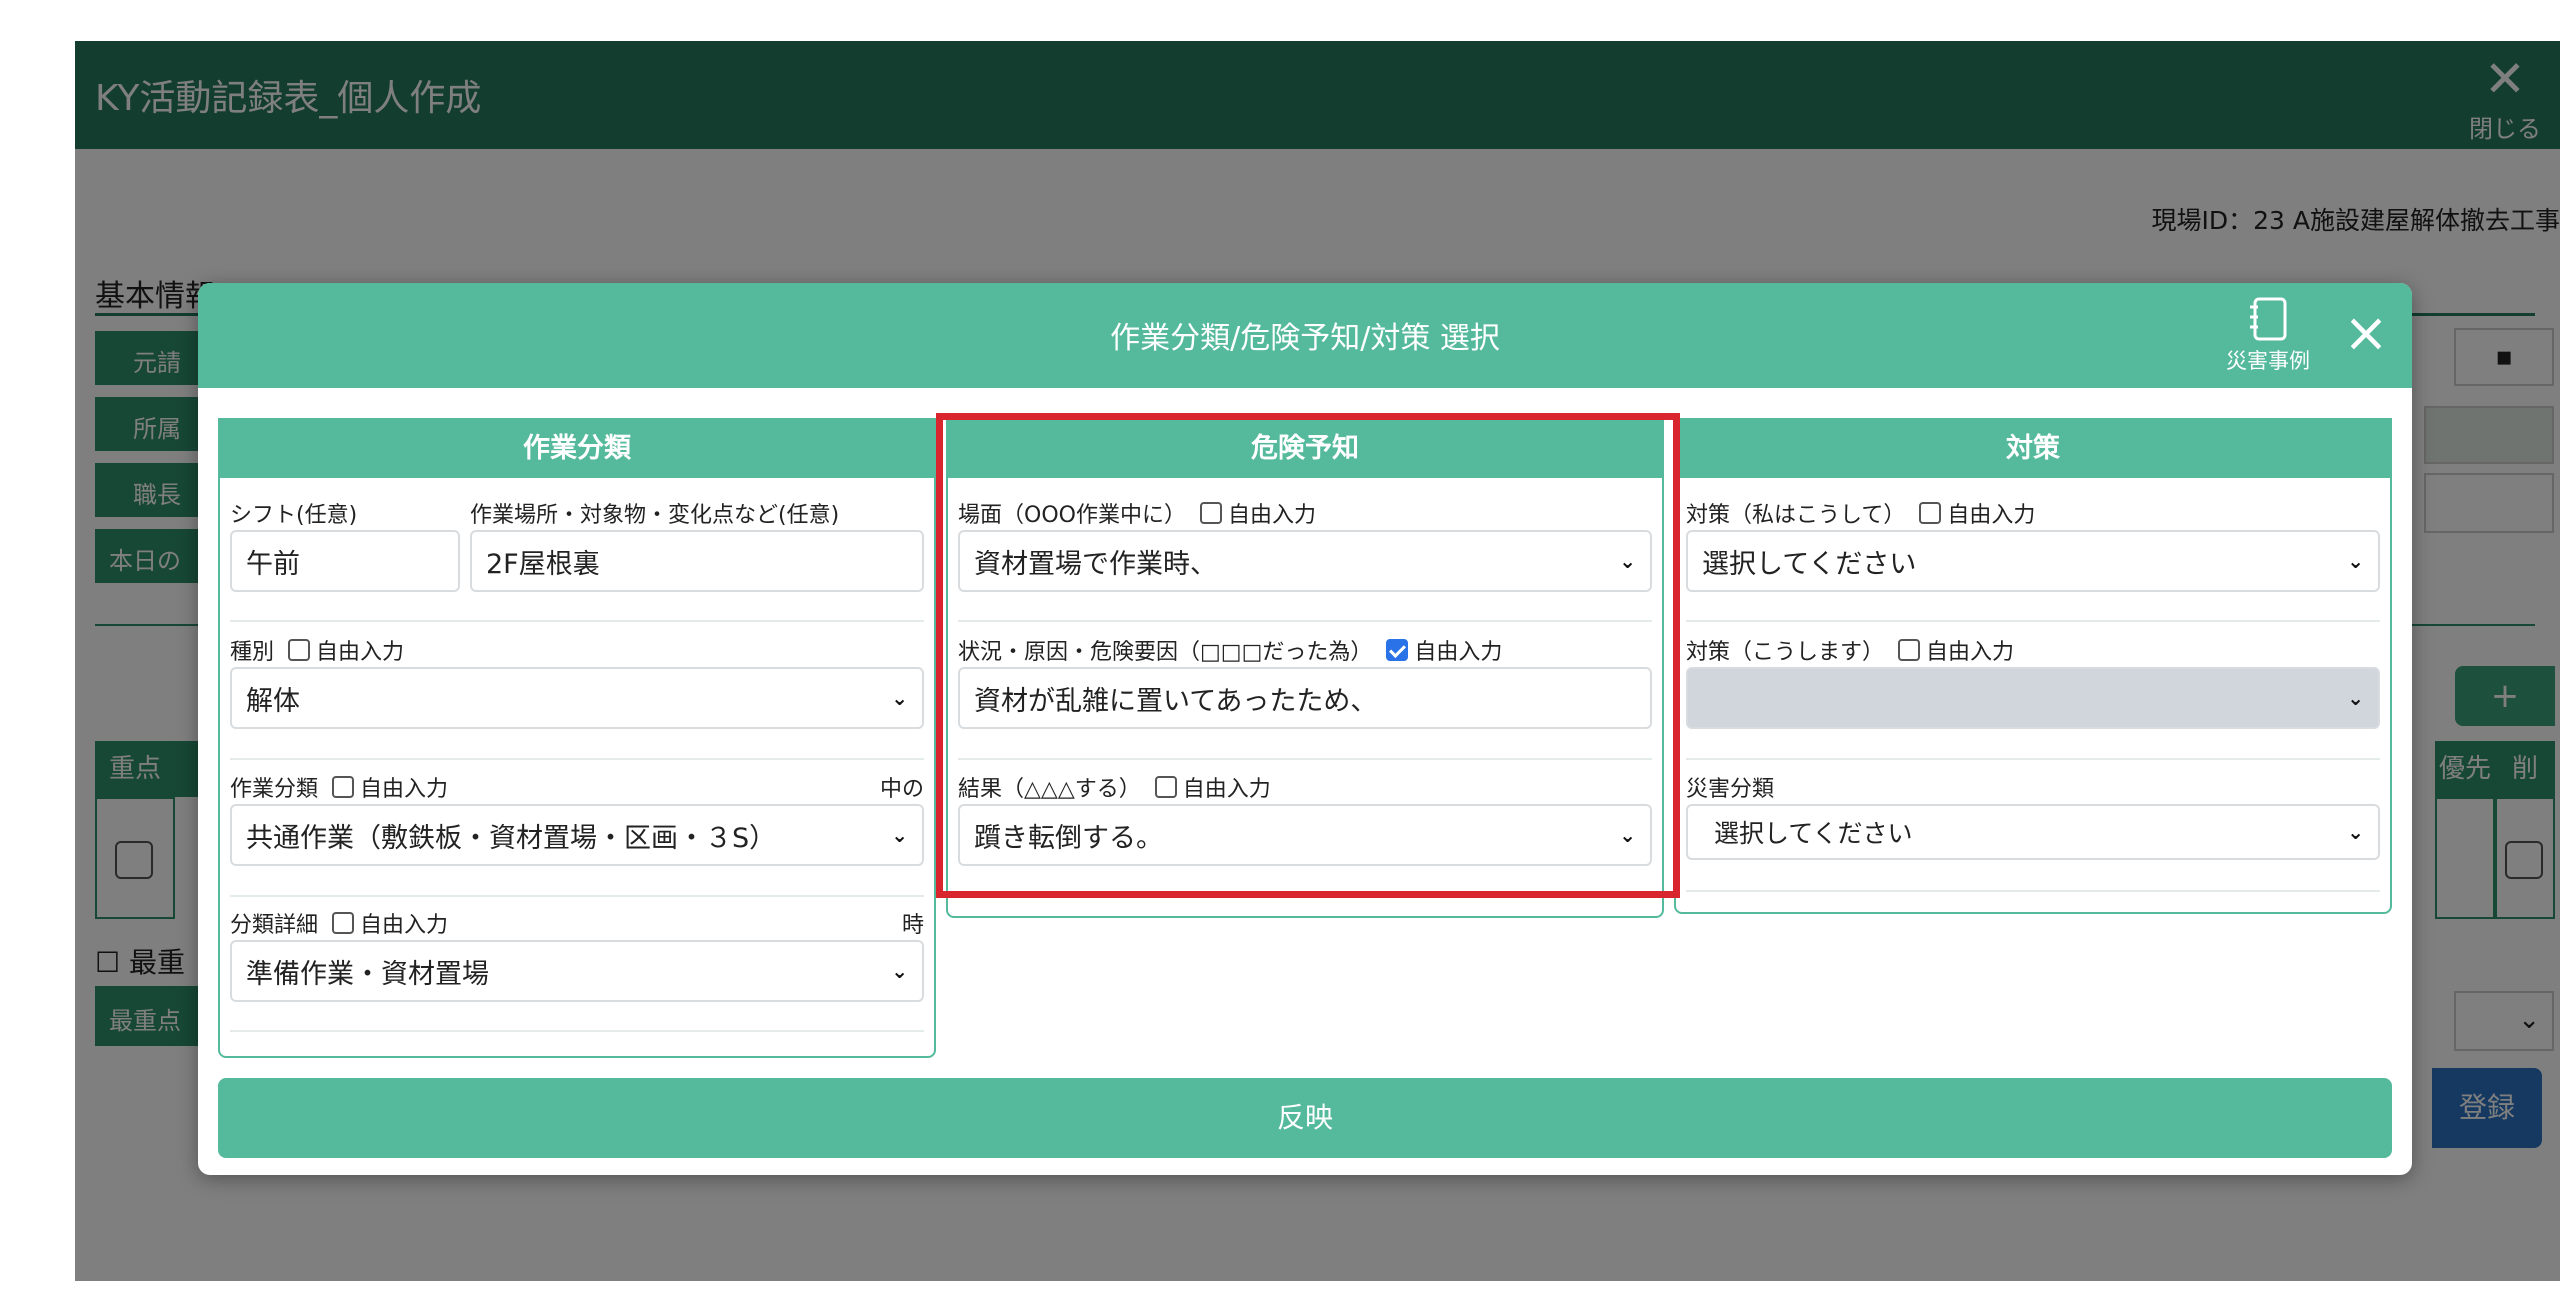 The image size is (2560, 1309). I want to click on disaster-case-label: 災害事例, so click(2268, 361).